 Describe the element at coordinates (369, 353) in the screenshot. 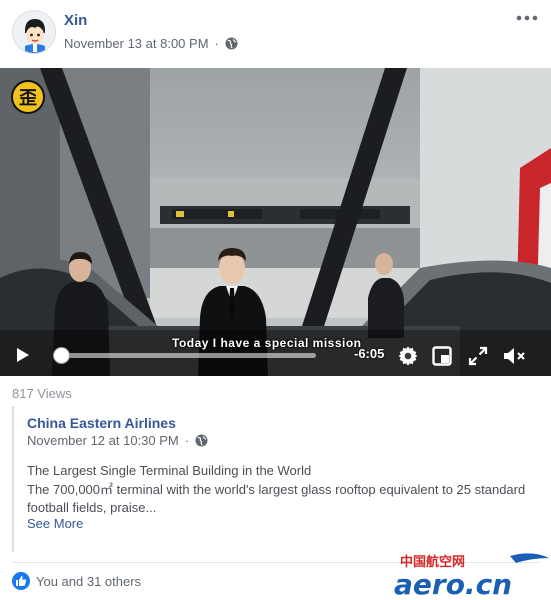

I see `time-remaining: -6:05` at that location.